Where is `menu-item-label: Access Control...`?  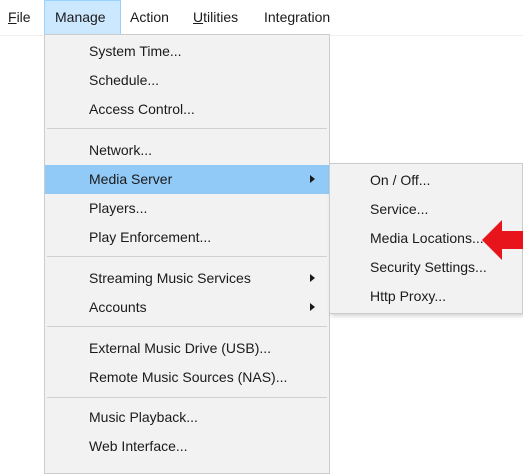 menu-item-label: Access Control... is located at coordinates (142, 109).